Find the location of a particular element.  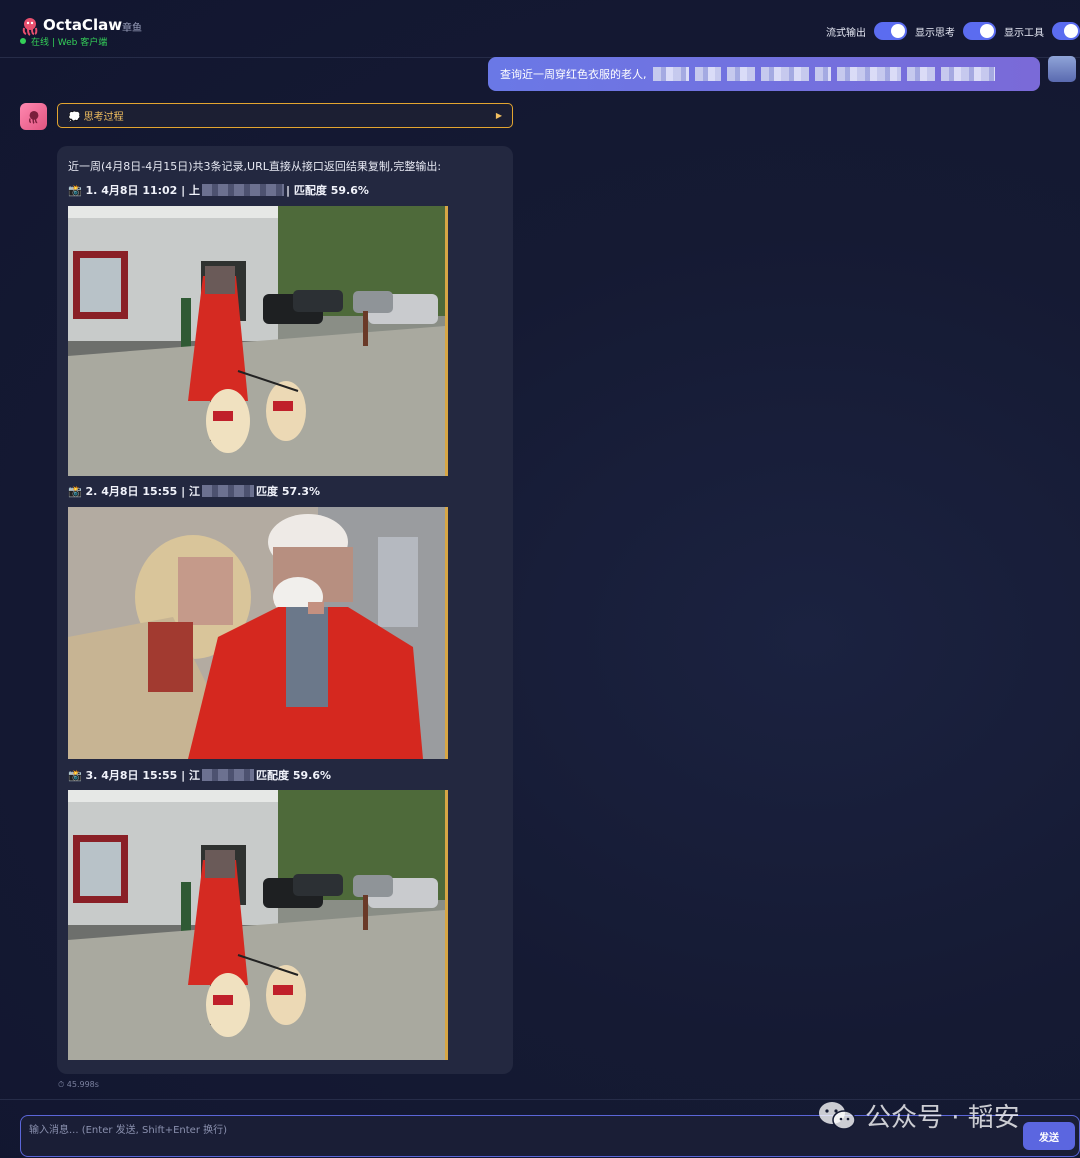

result-heading-1: 📸 1. 4月8日 11:02 | 上 | 匹配度 59.6% is located at coordinates (218, 190).